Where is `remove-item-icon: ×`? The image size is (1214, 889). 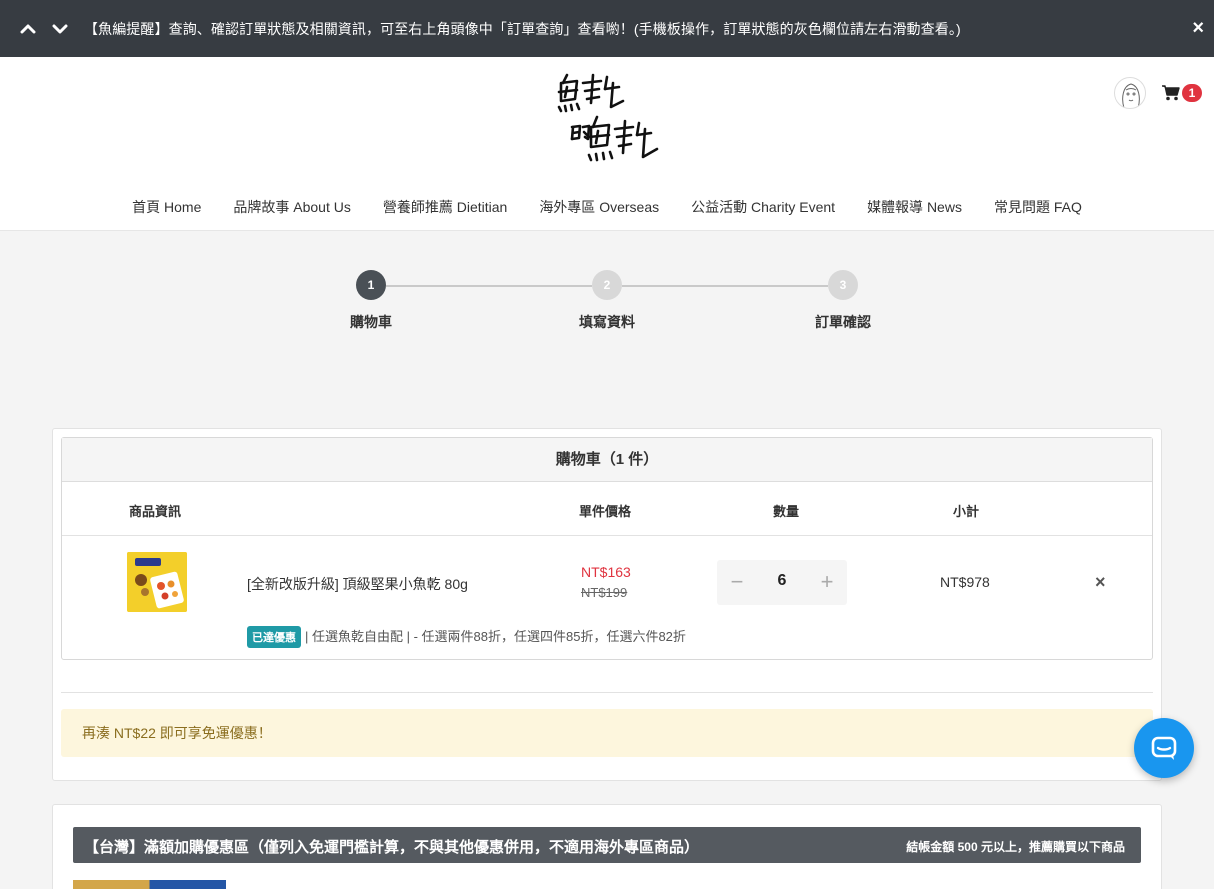
remove-item-icon: × is located at coordinates (1100, 582).